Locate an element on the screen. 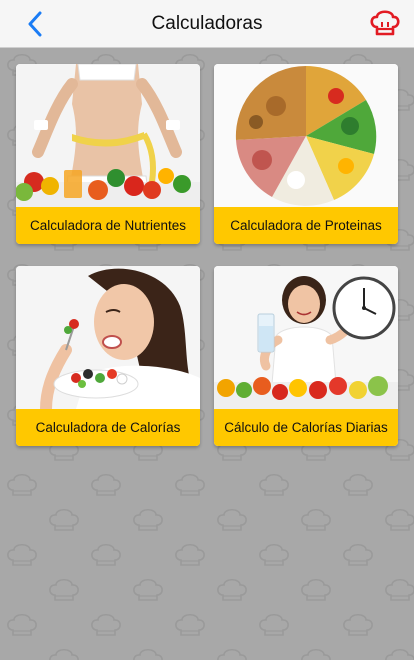 This screenshot has height=660, width=414. page-title: Calculadoras is located at coordinates (207, 23).